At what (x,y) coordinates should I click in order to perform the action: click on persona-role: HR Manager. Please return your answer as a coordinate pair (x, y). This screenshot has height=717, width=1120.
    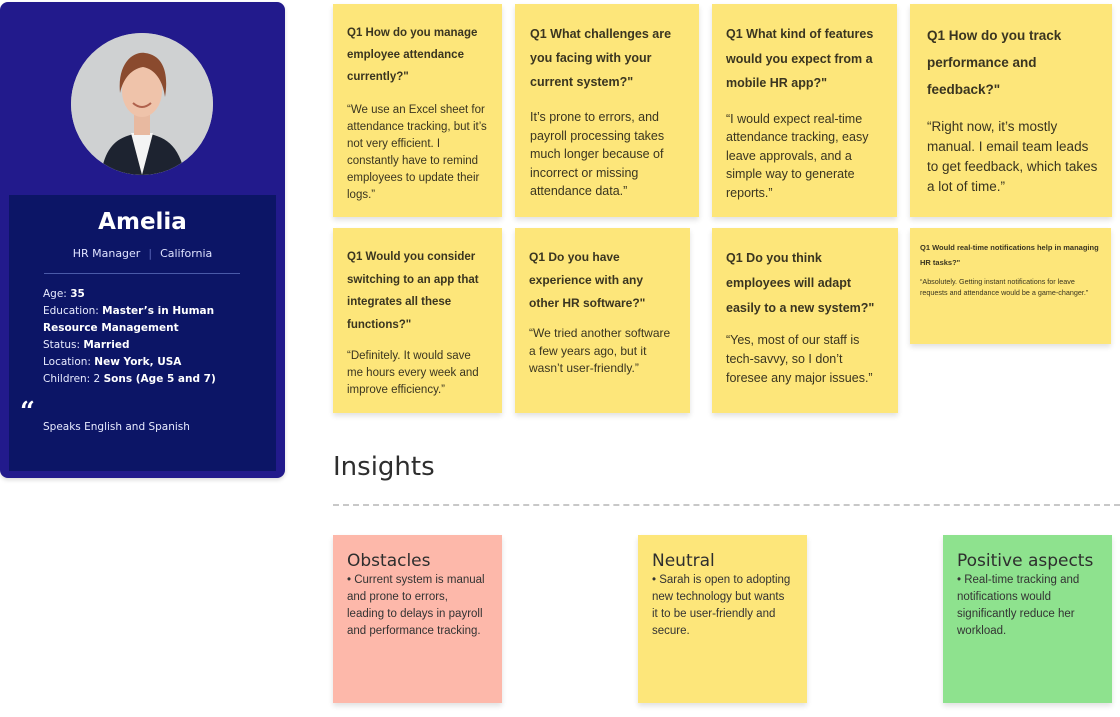
    Looking at the image, I should click on (106, 253).